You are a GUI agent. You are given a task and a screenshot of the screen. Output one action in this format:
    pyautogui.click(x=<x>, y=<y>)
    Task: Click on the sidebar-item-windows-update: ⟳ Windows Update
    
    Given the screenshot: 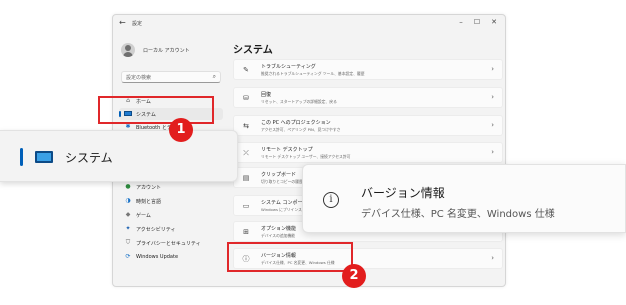 What is the action you would take?
    pyautogui.click(x=171, y=257)
    